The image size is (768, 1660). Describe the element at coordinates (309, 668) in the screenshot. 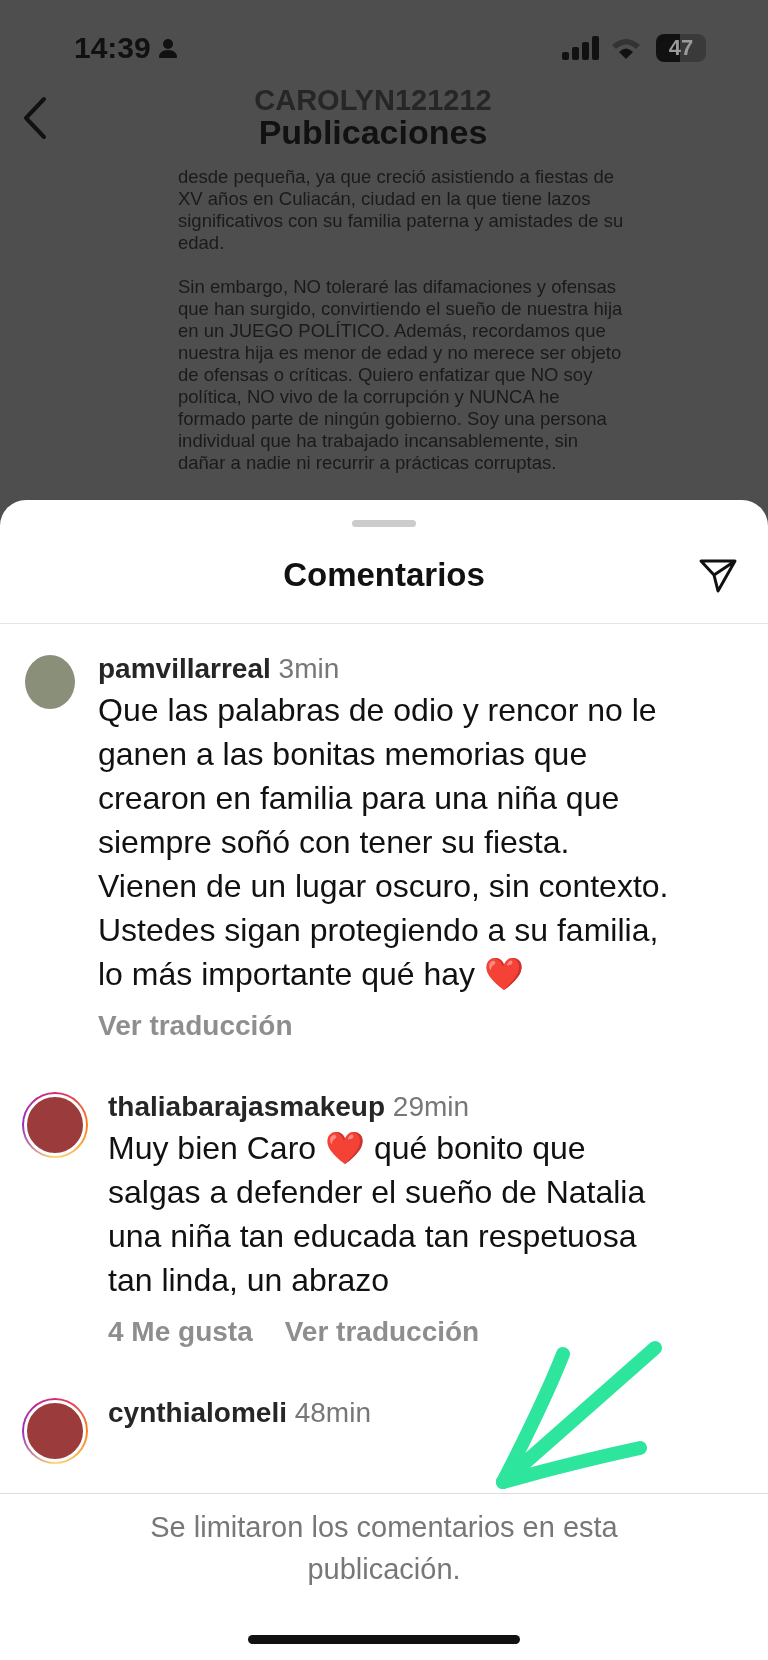

I see `comment-time: 3min` at that location.